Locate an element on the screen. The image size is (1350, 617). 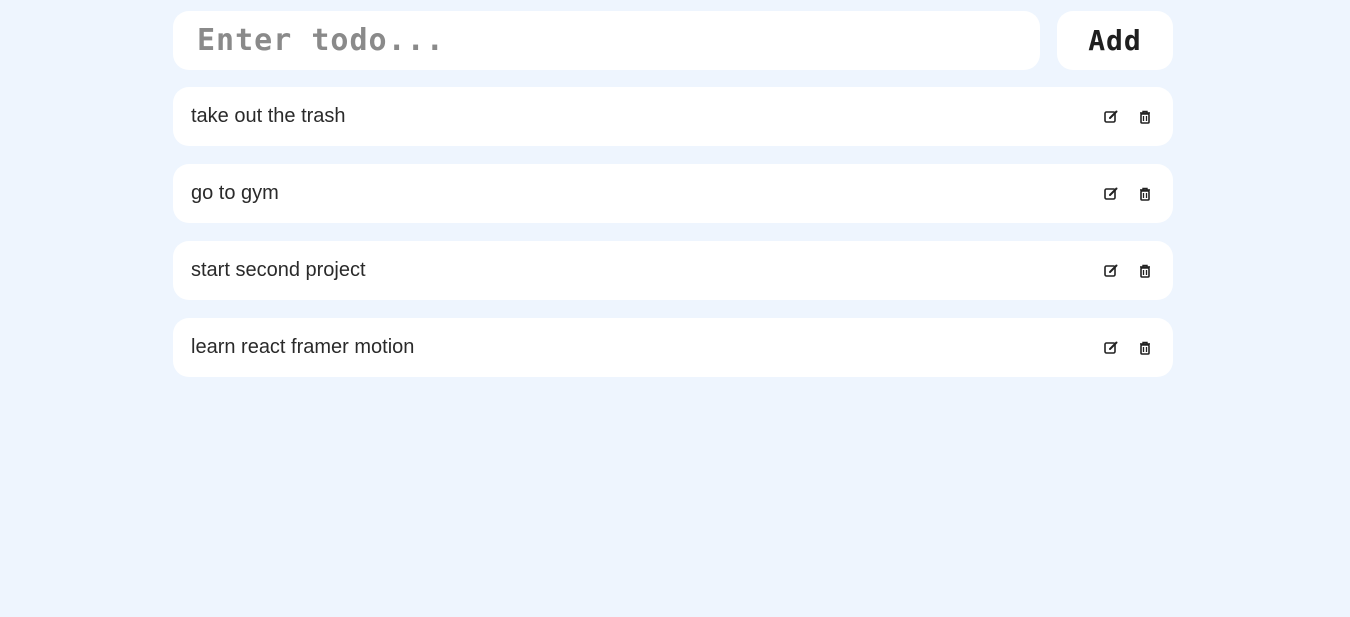
todo-item: start second project is located at coordinates (673, 270).